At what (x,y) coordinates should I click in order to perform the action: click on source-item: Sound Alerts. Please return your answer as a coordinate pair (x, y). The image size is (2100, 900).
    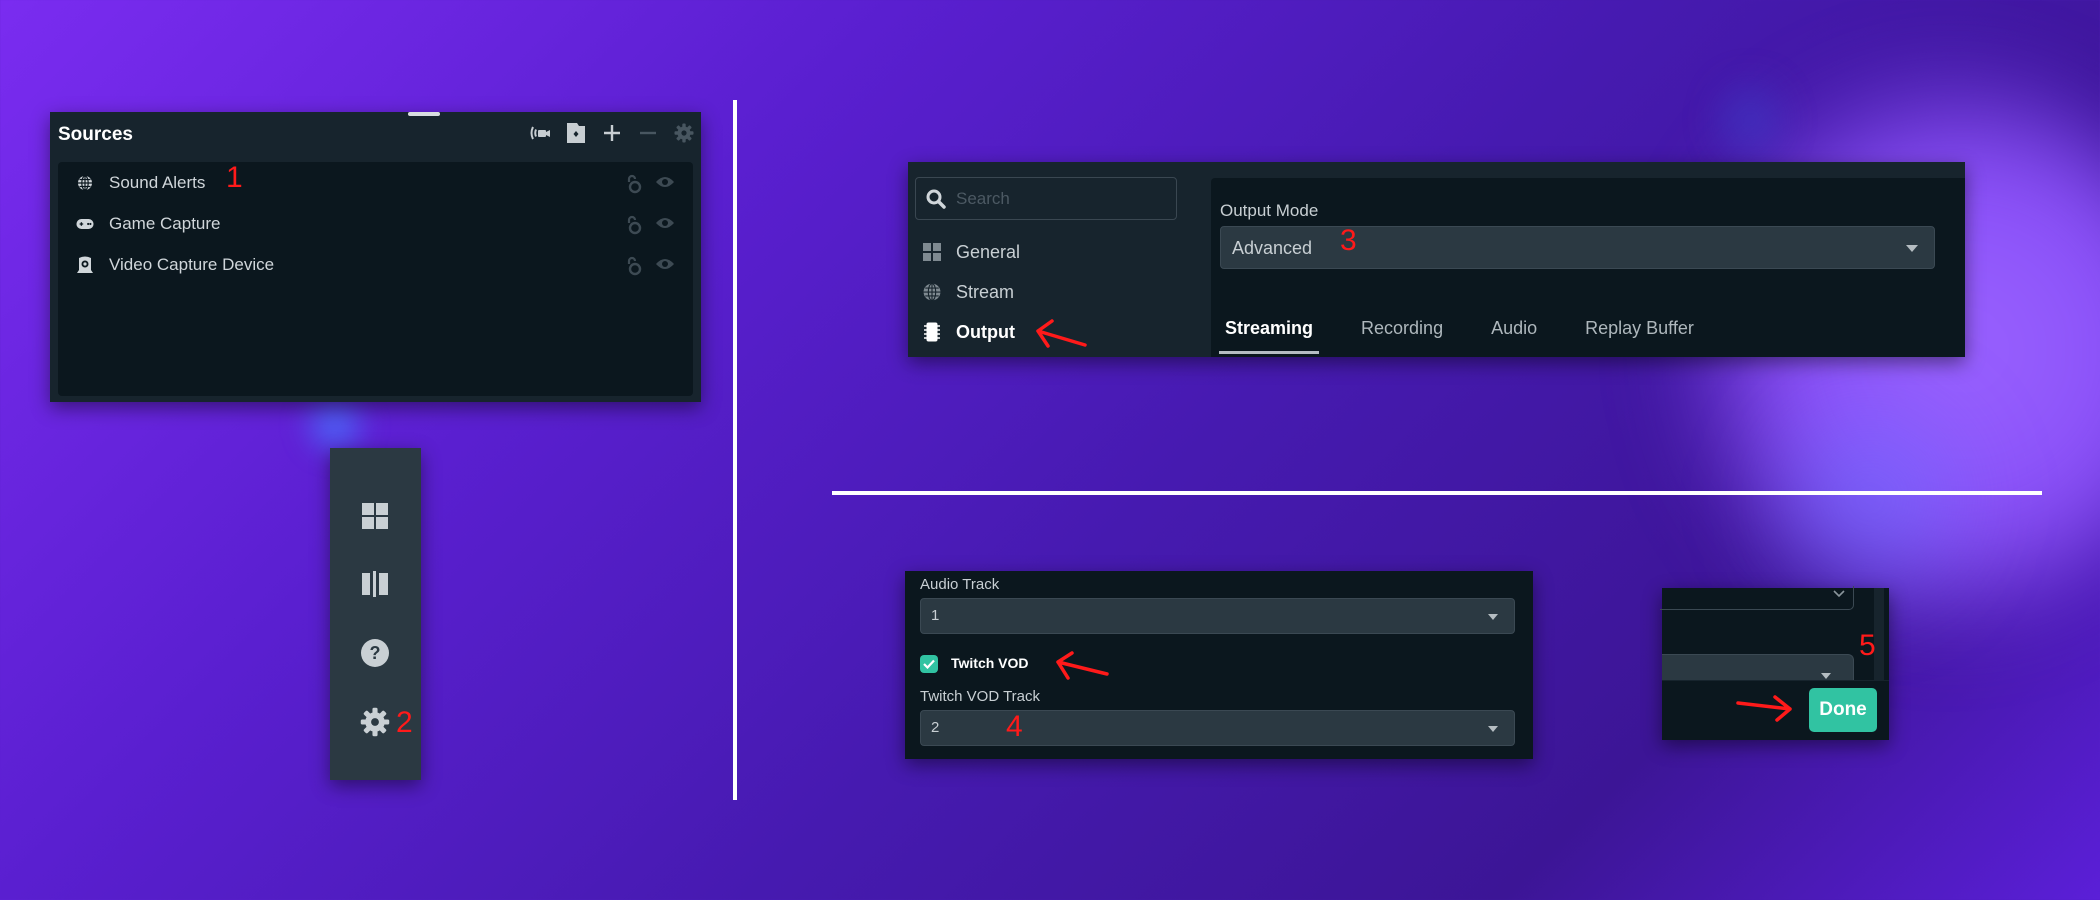
    Looking at the image, I should click on (375, 183).